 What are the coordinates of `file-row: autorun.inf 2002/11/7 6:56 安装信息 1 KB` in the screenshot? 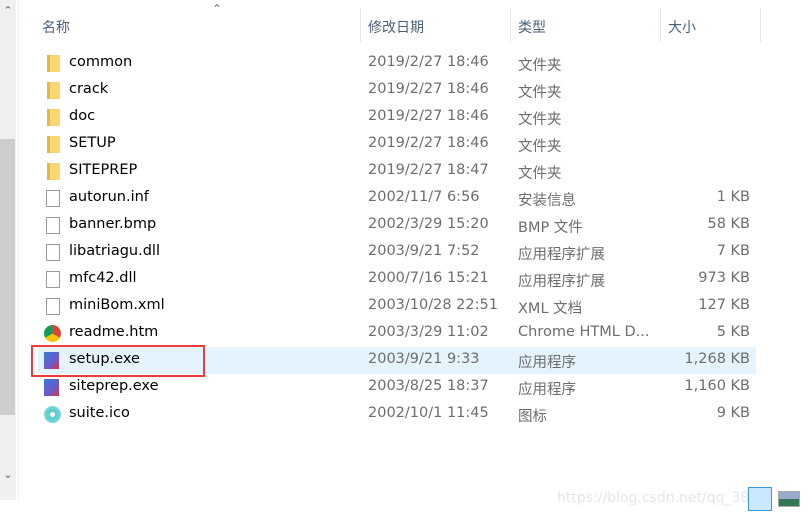 It's located at (397, 198).